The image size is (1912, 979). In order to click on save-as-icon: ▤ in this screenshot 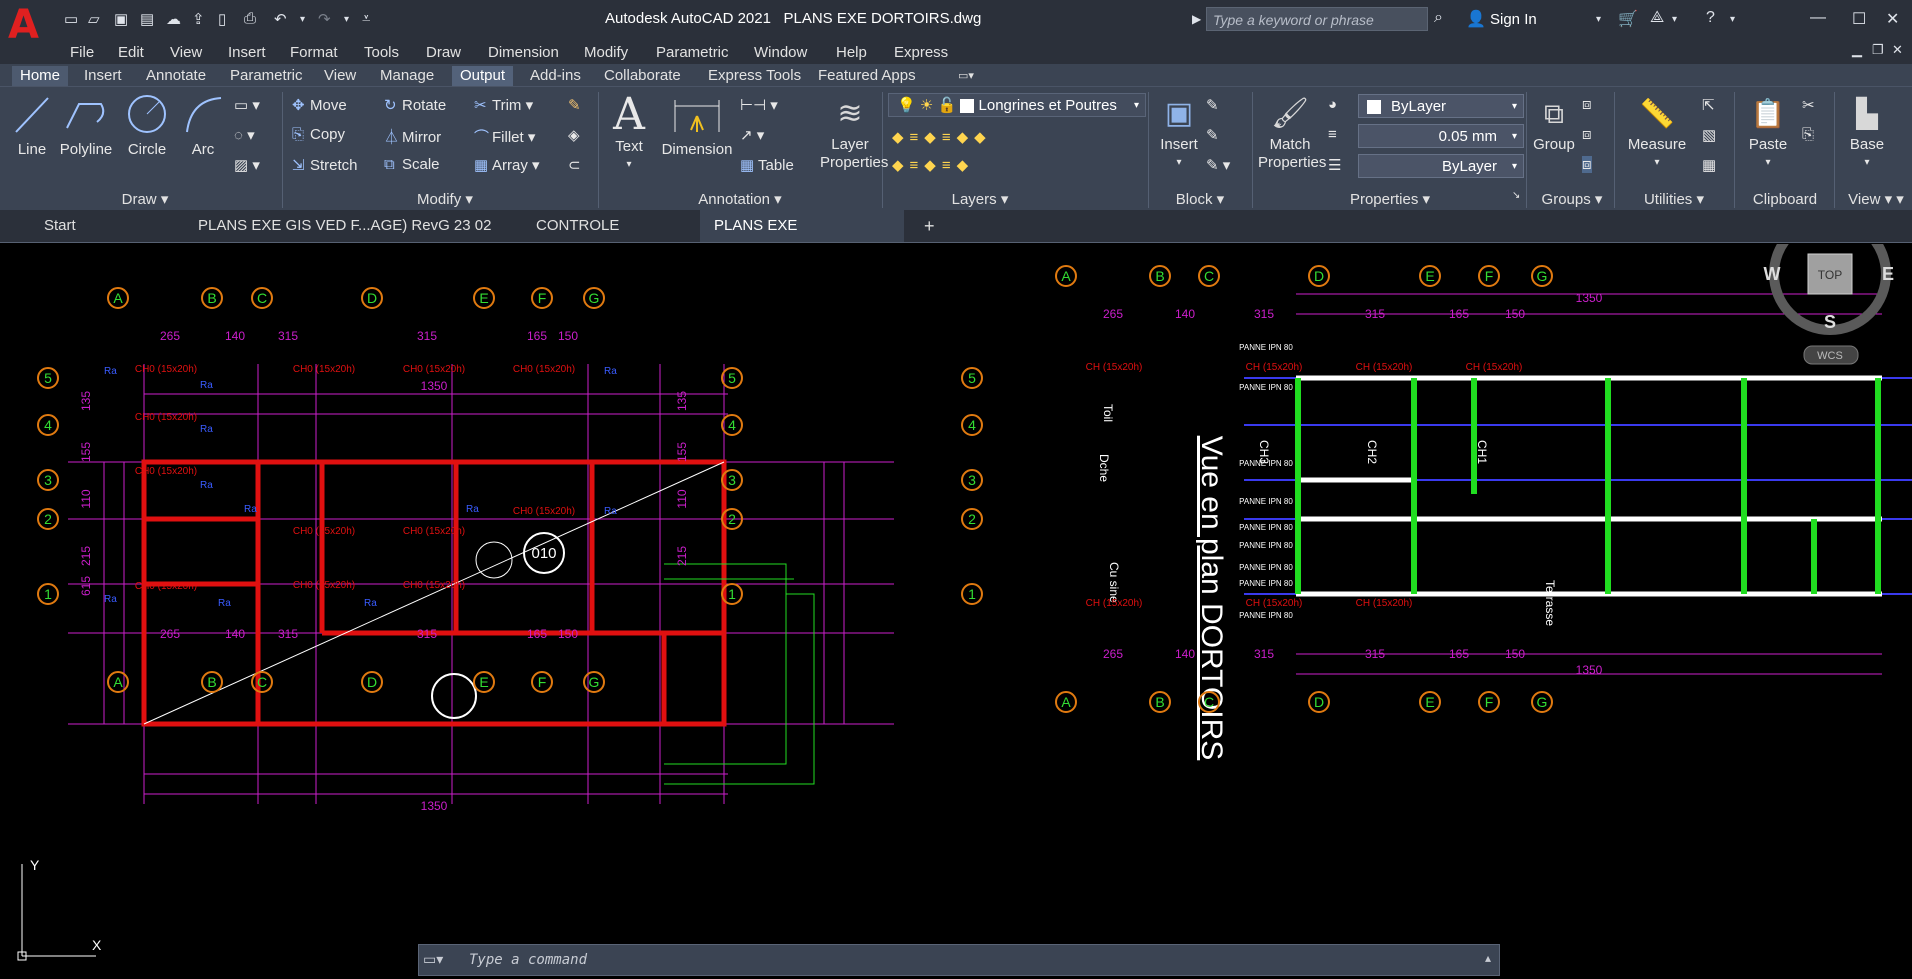, I will do `click(147, 19)`.